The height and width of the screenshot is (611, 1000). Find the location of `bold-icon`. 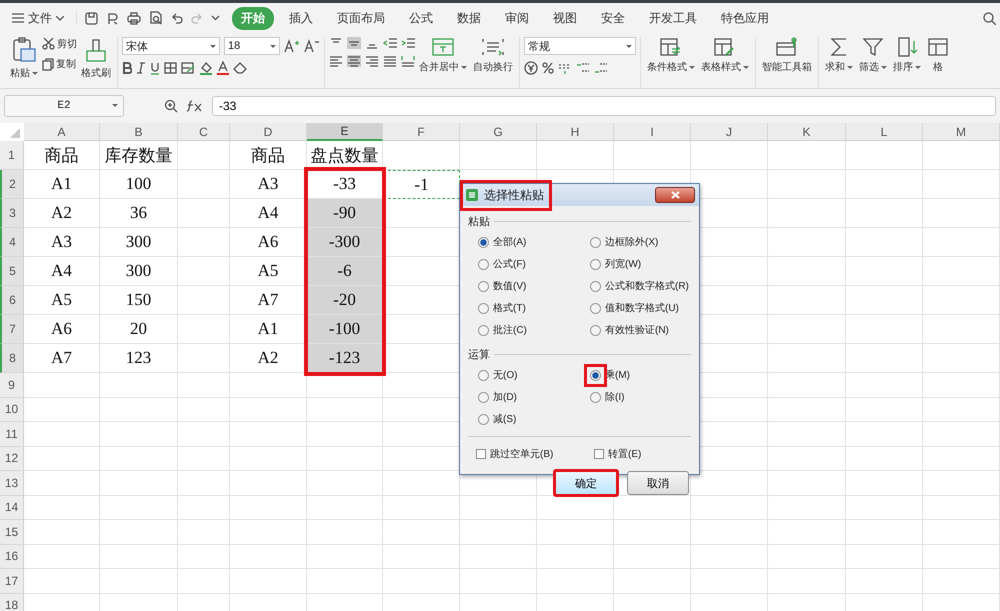

bold-icon is located at coordinates (127, 68).